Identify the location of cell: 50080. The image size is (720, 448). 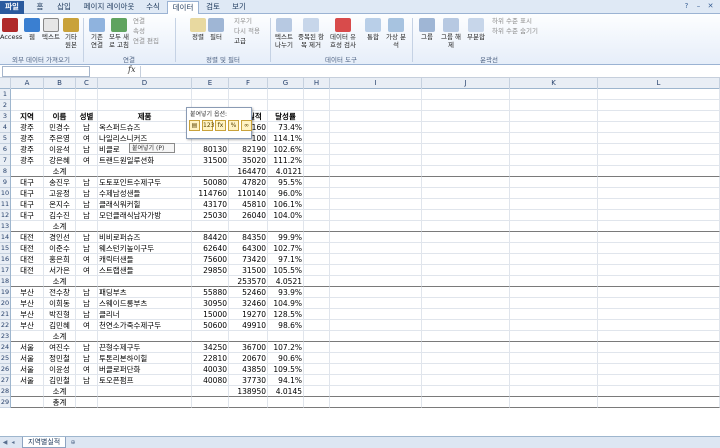
(210, 182).